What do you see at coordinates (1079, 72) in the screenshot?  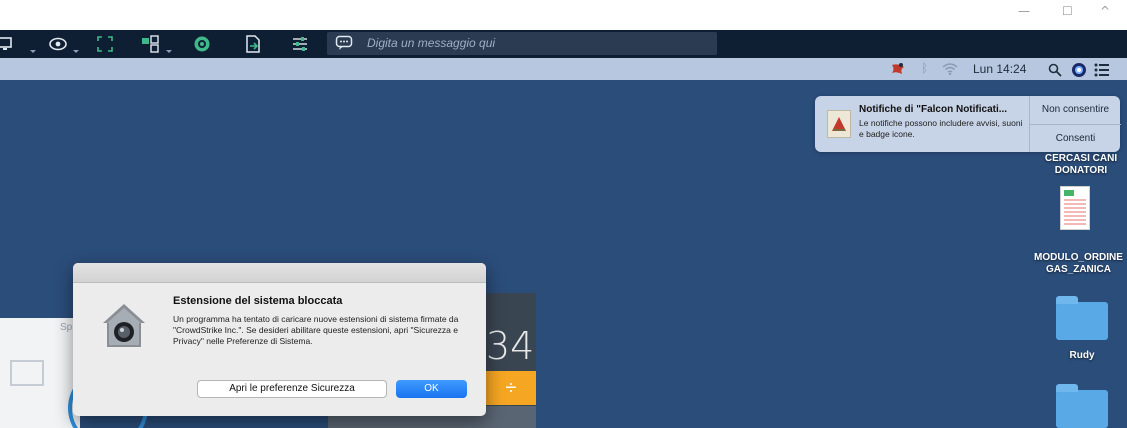 I see `siri-icon` at bounding box center [1079, 72].